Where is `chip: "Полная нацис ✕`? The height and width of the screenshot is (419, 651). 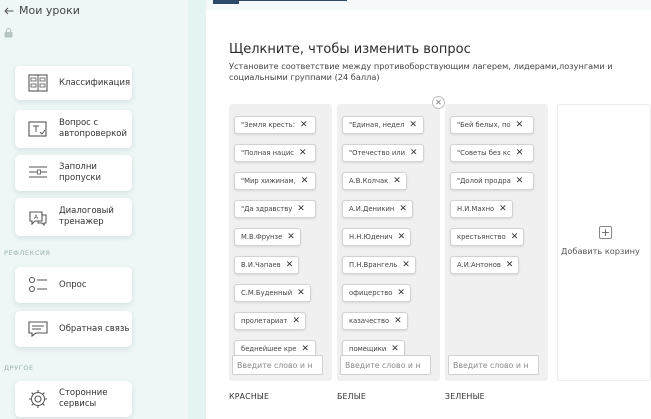
chip: "Полная нацис ✕ is located at coordinates (275, 153).